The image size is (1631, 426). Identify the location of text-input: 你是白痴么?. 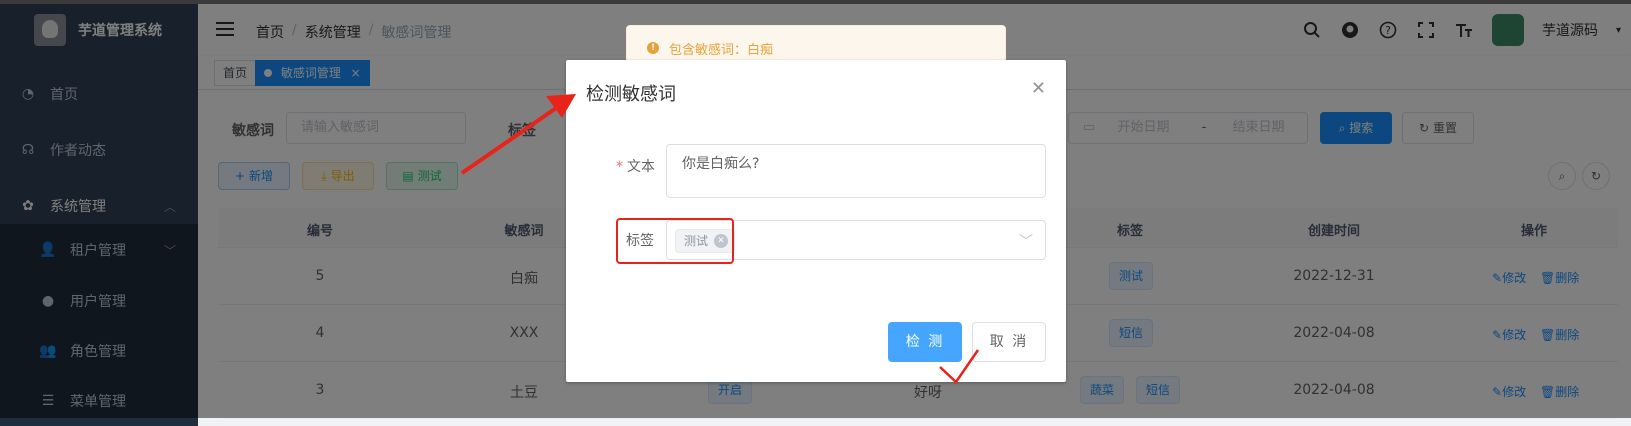
(856, 171).